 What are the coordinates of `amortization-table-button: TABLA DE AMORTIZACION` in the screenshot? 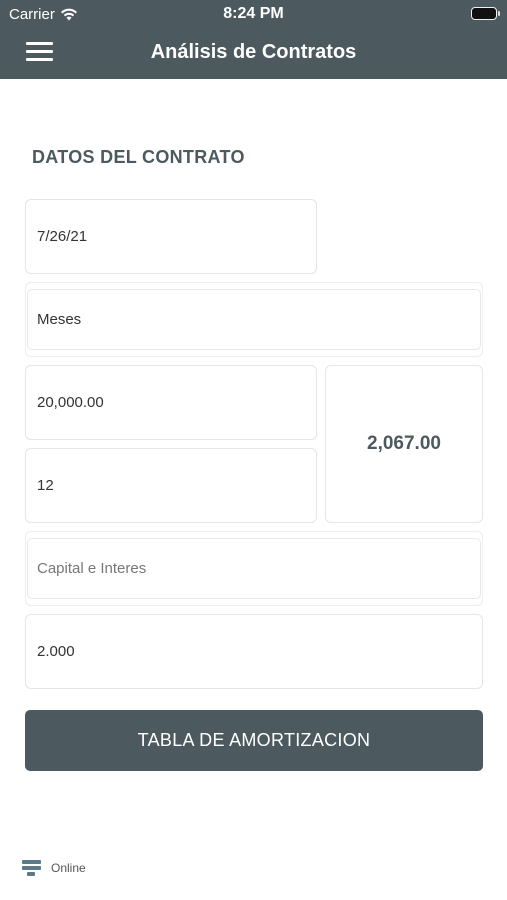 It's located at (254, 740).